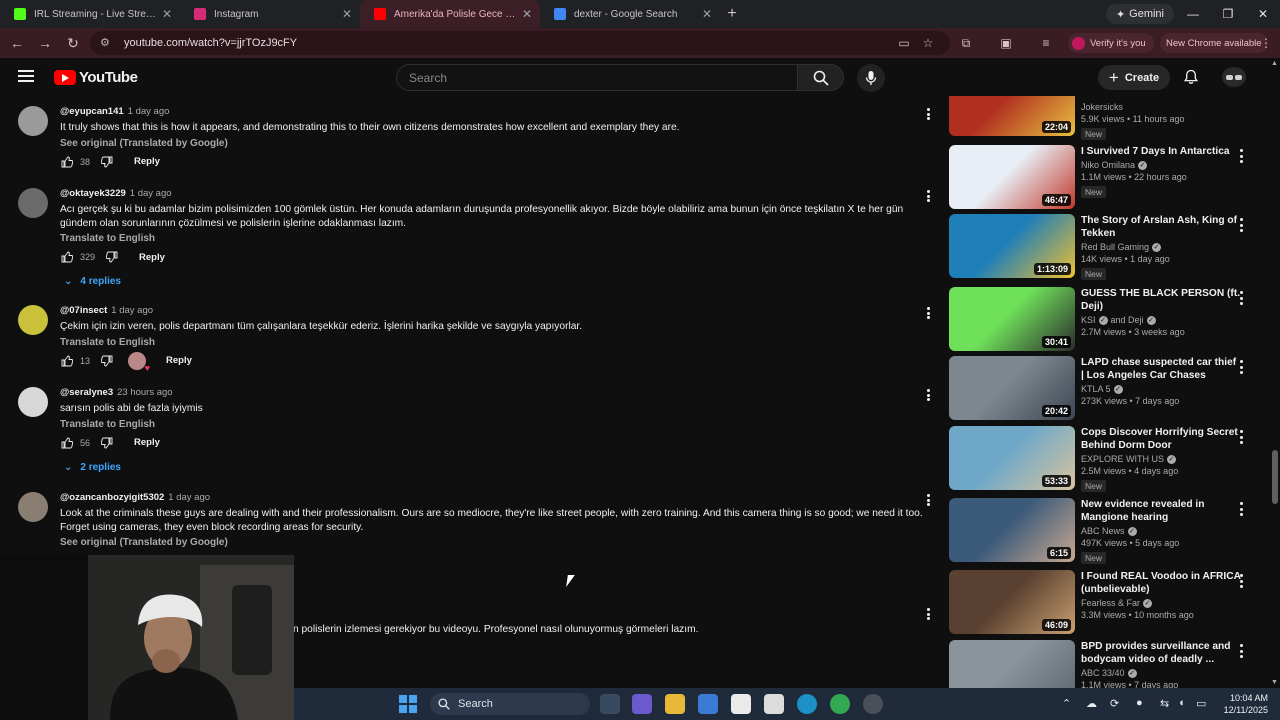 The height and width of the screenshot is (720, 1280). What do you see at coordinates (1012, 246) in the screenshot?
I see `video-thumbnail: 1:13:09` at bounding box center [1012, 246].